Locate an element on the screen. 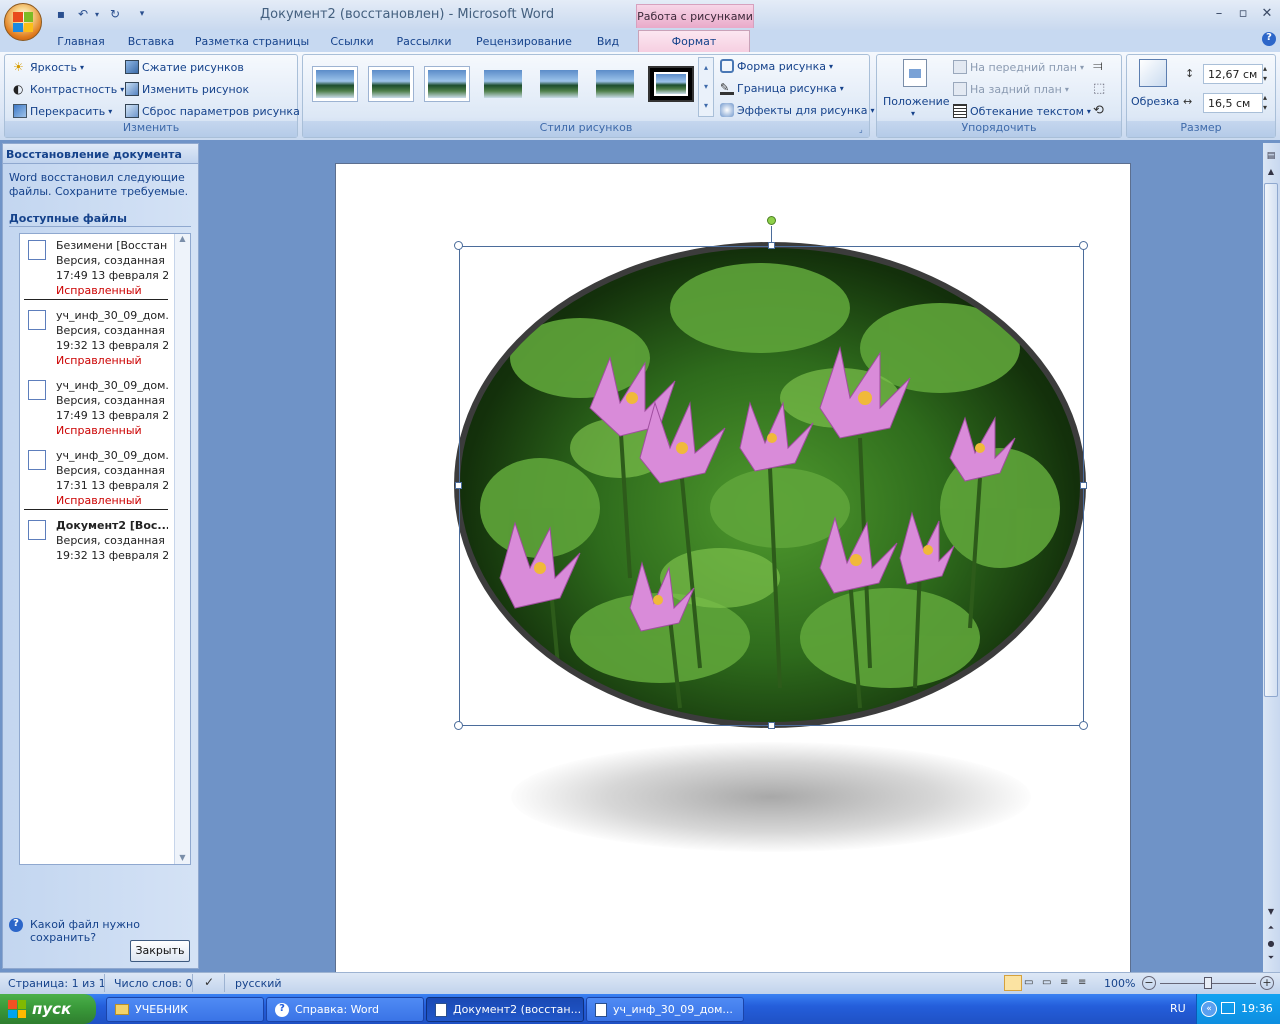 The width and height of the screenshot is (1280, 1024). document-scrollbar: ▤ ▲ ▼ ⏶ ● ⏷ is located at coordinates (1271, 557).